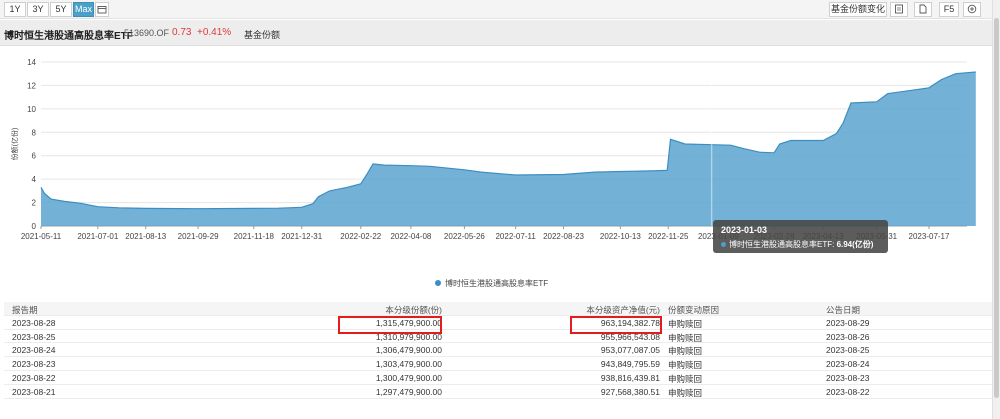 Image resolution: width=1000 pixels, height=419 pixels. I want to click on report-date-cell: 2023-08-23, so click(34, 364).